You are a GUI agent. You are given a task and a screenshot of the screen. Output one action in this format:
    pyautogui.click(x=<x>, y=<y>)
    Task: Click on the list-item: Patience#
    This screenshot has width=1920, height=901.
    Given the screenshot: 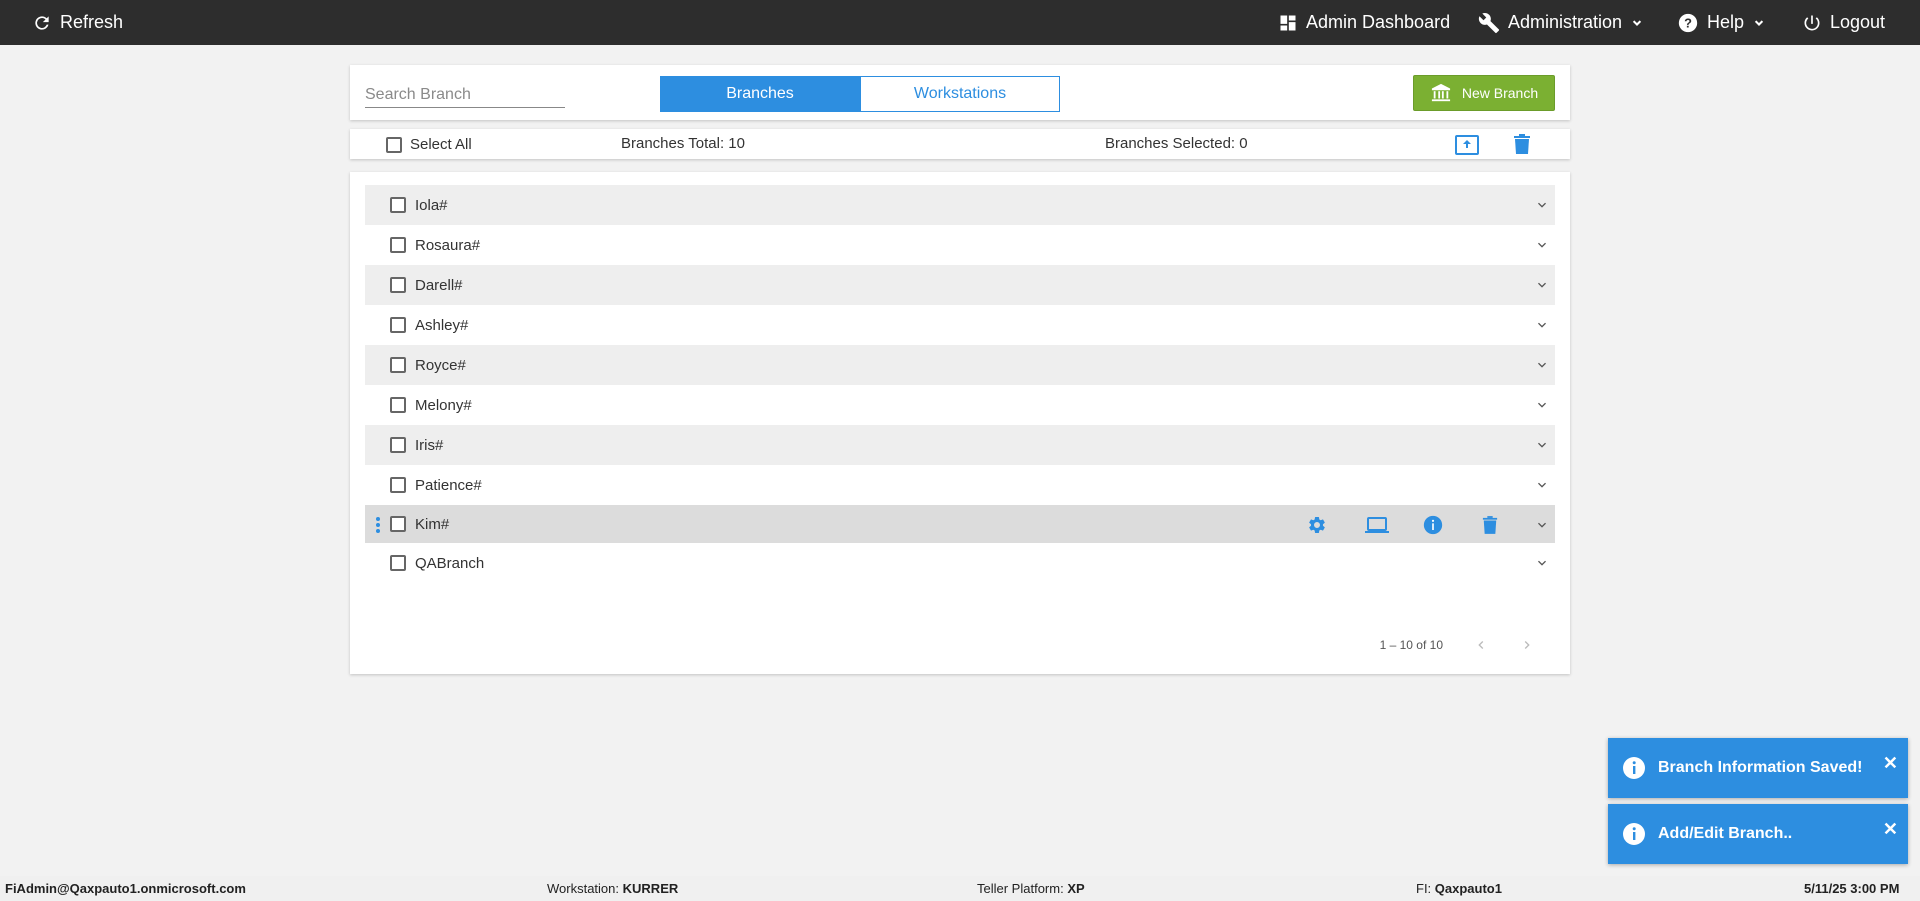 What is the action you would take?
    pyautogui.click(x=960, y=485)
    